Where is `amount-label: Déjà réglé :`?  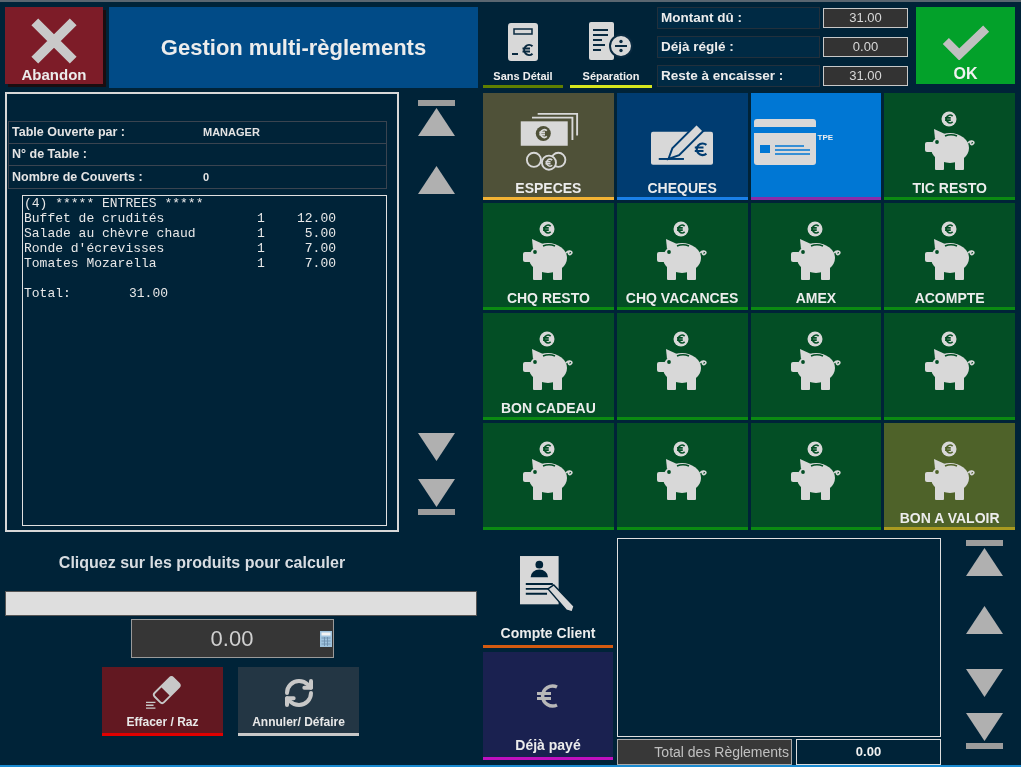 amount-label: Déjà réglé : is located at coordinates (738, 47).